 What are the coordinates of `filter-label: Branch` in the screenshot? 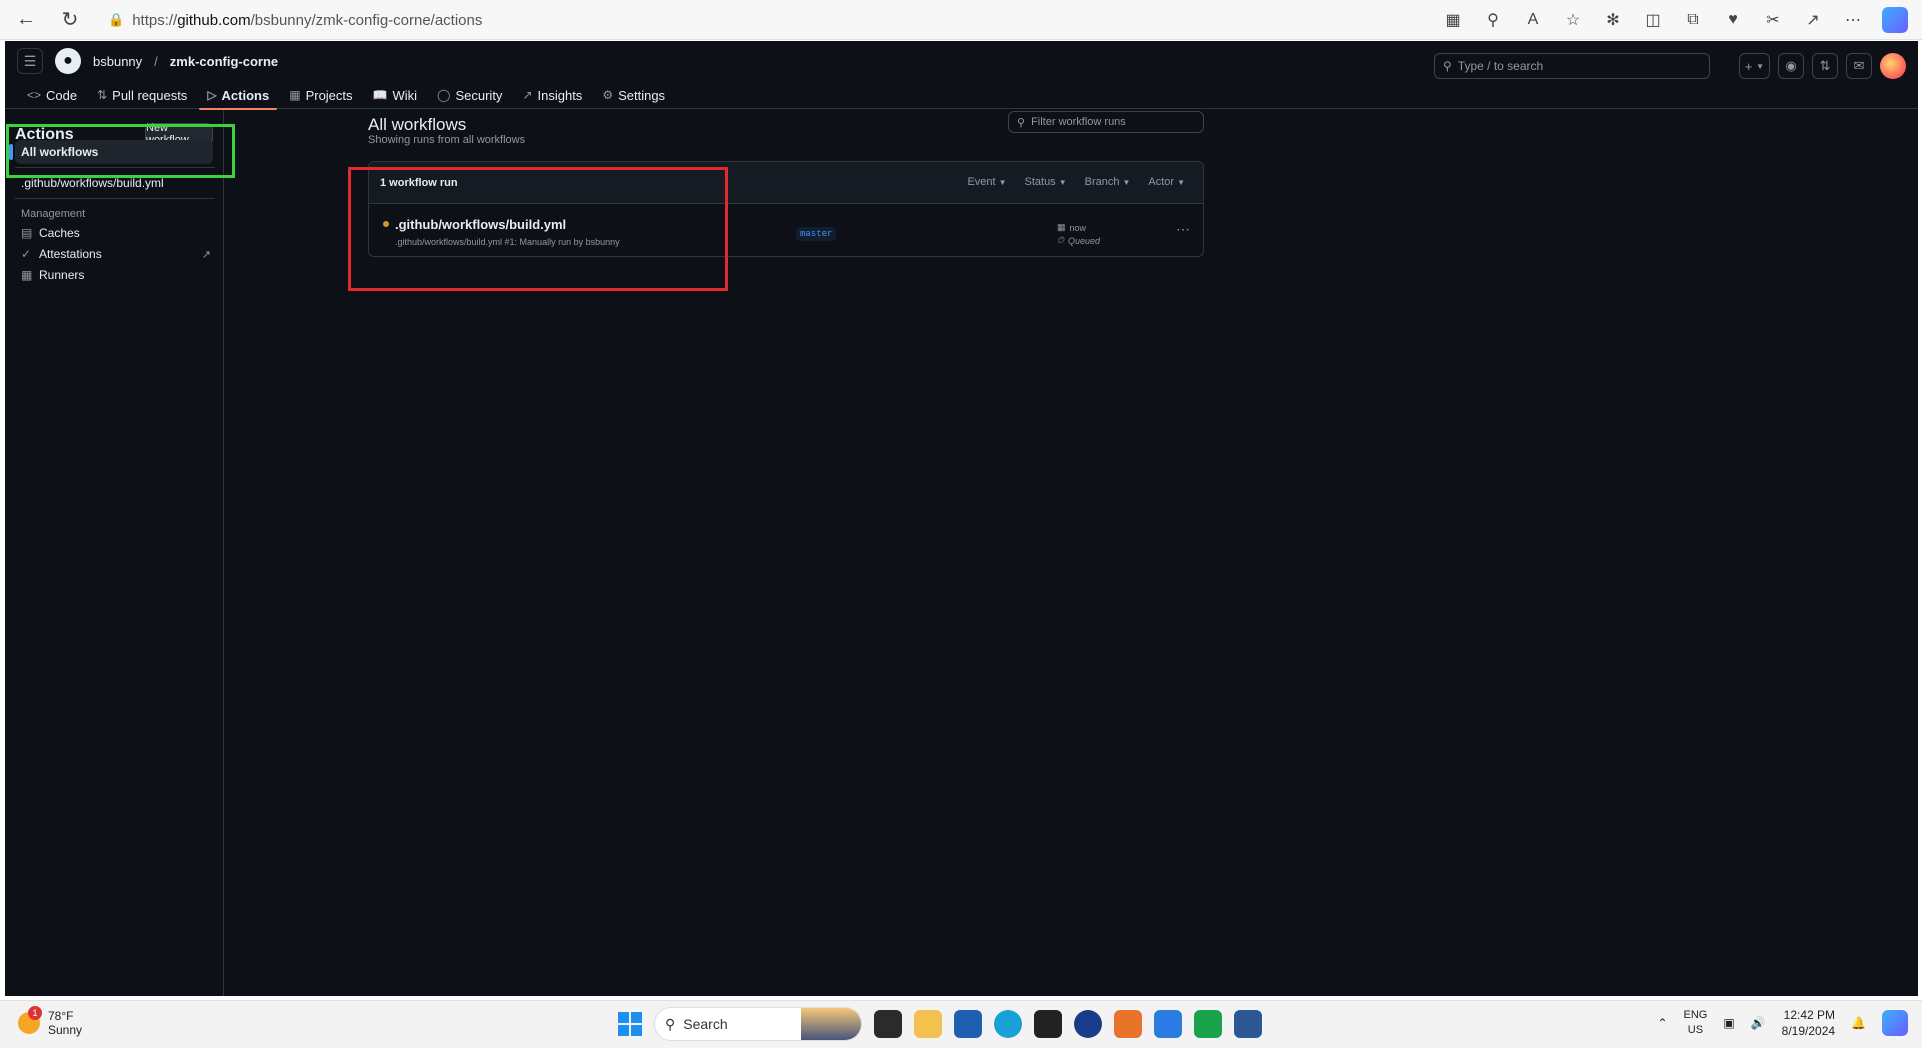 It's located at (1102, 182).